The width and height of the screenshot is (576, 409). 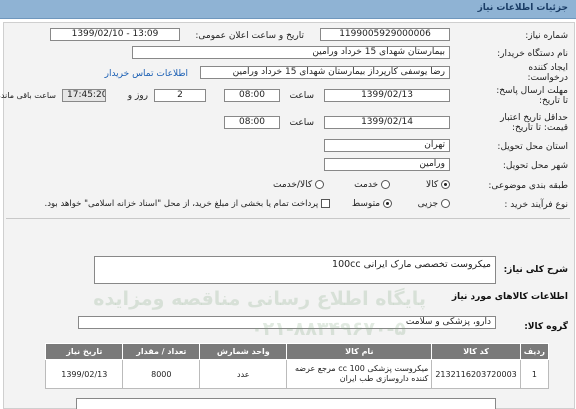 I want to click on city-label: شهر محل تحویل:, so click(x=535, y=166).